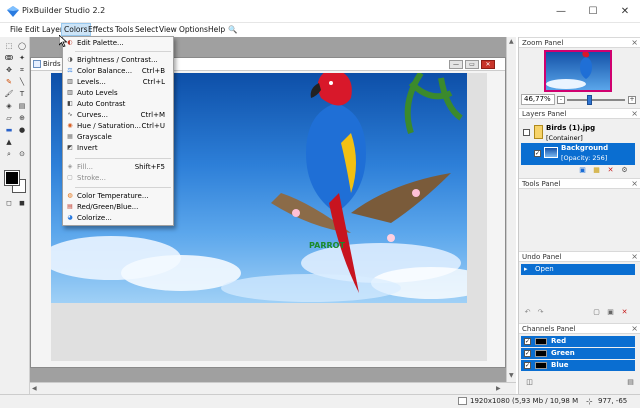 This screenshot has width=640, height=408. What do you see at coordinates (22, 203) in the screenshot?
I see `mask-mode-icon: ◼` at bounding box center [22, 203].